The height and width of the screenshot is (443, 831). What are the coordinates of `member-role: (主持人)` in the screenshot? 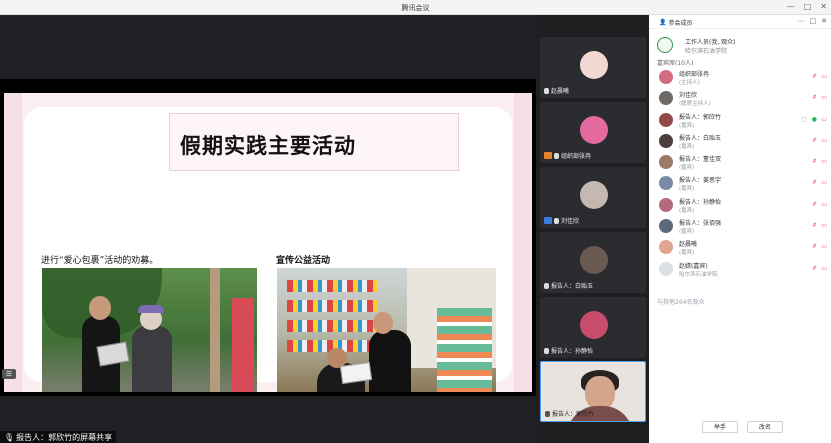 It's located at (689, 83).